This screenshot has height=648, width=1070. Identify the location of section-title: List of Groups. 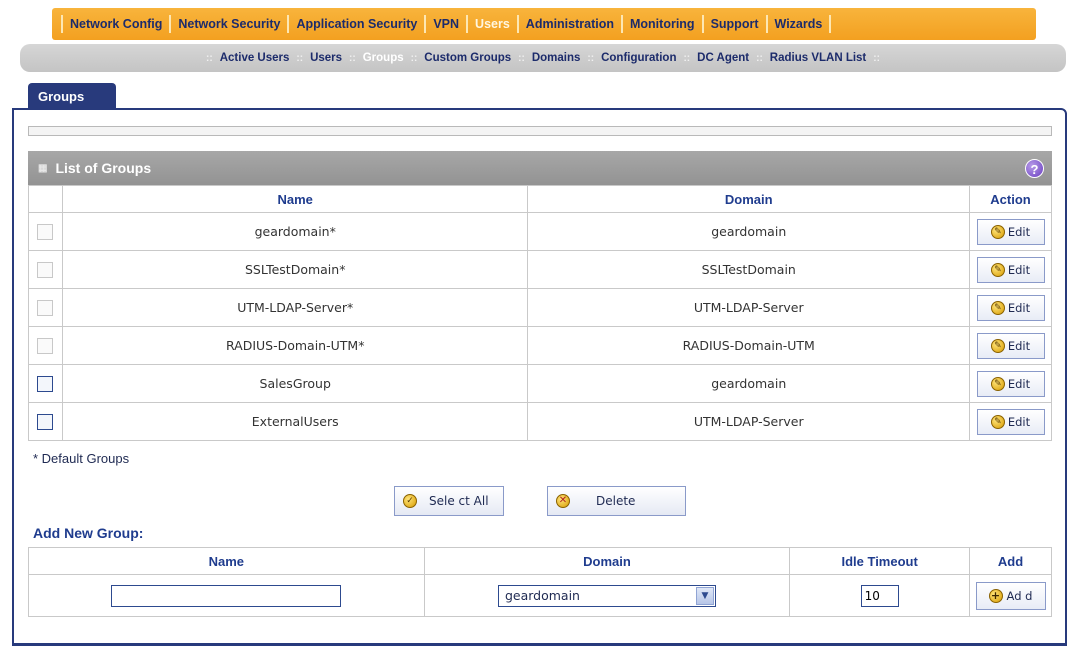
(103, 168).